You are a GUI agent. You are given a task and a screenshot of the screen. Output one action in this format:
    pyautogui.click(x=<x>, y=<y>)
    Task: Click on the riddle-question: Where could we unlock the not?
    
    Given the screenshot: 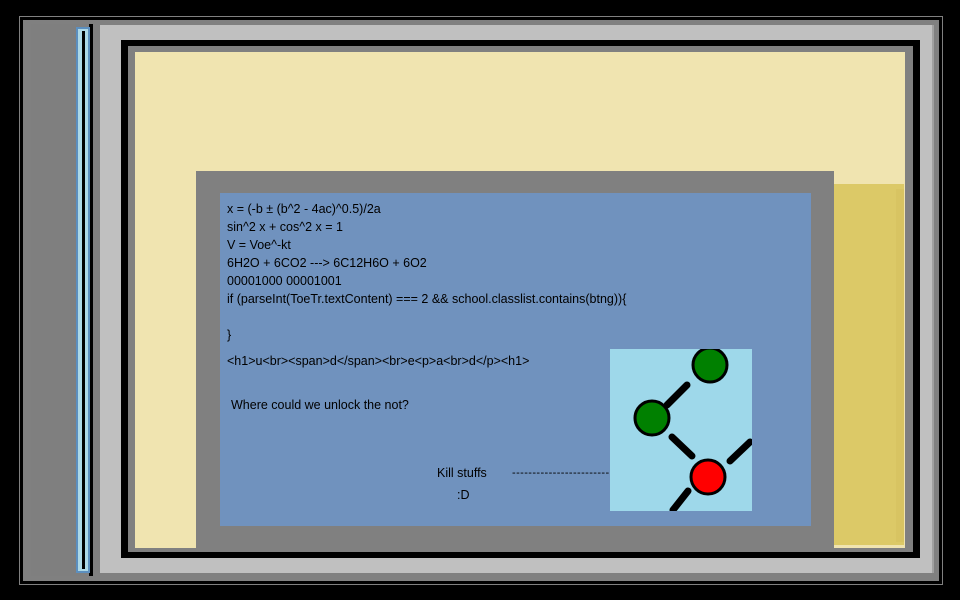 What is the action you would take?
    pyautogui.click(x=320, y=405)
    